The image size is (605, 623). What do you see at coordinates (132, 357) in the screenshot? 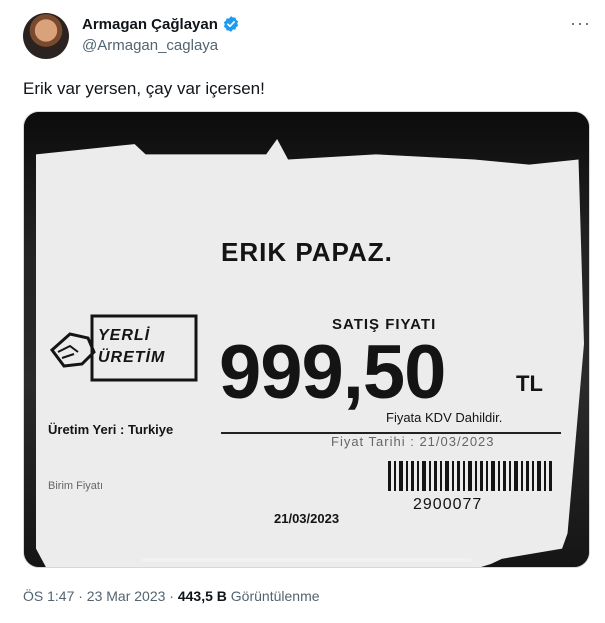
I see `logo-line2: ÜRETİM` at bounding box center [132, 357].